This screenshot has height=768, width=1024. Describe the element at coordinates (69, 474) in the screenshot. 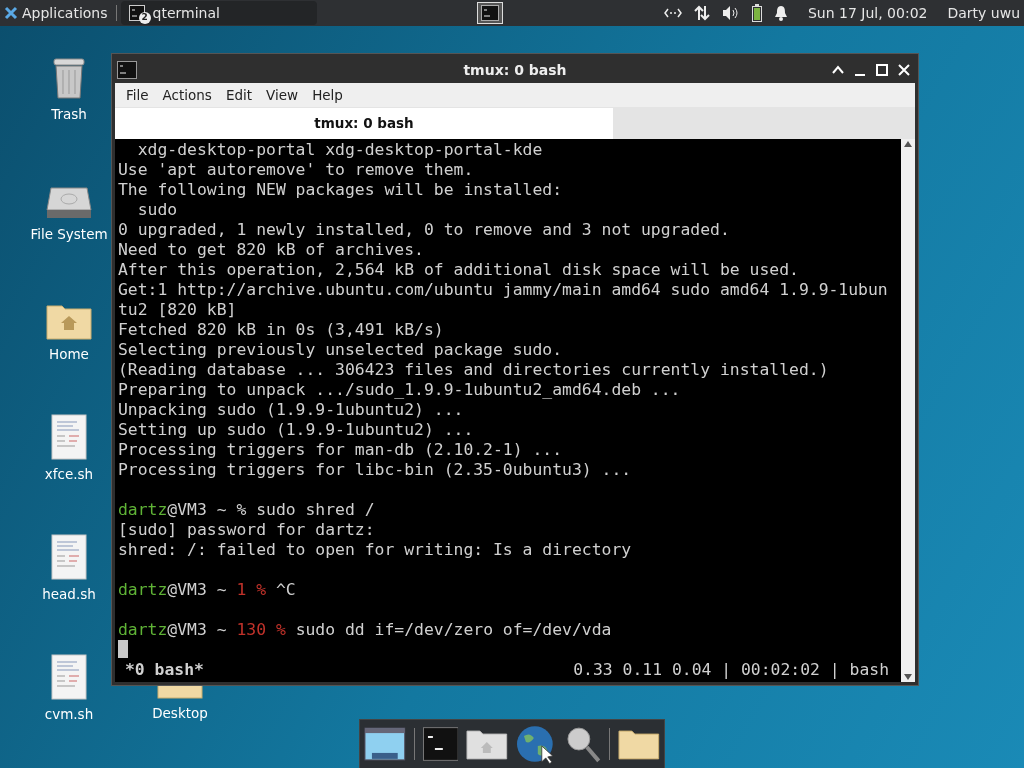

I see `desktop-icon-label: xfce.sh` at that location.